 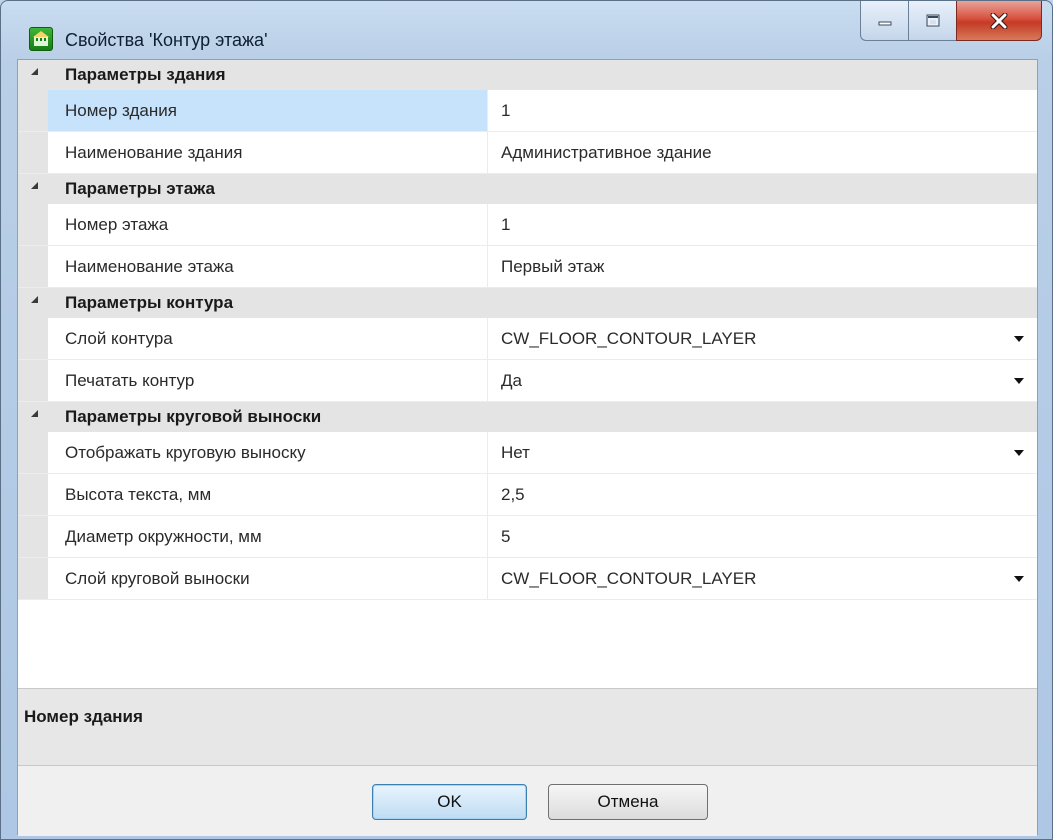 I want to click on cancel-button: Отмена, so click(x=628, y=802).